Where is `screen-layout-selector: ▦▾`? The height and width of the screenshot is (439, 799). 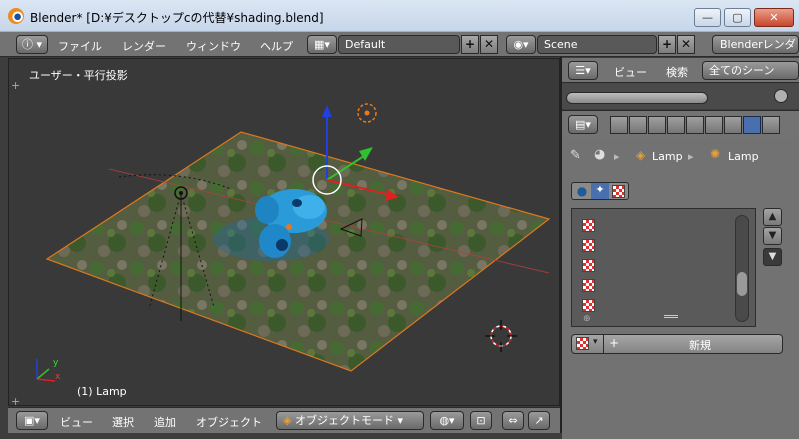 screen-layout-selector: ▦▾ is located at coordinates (322, 44).